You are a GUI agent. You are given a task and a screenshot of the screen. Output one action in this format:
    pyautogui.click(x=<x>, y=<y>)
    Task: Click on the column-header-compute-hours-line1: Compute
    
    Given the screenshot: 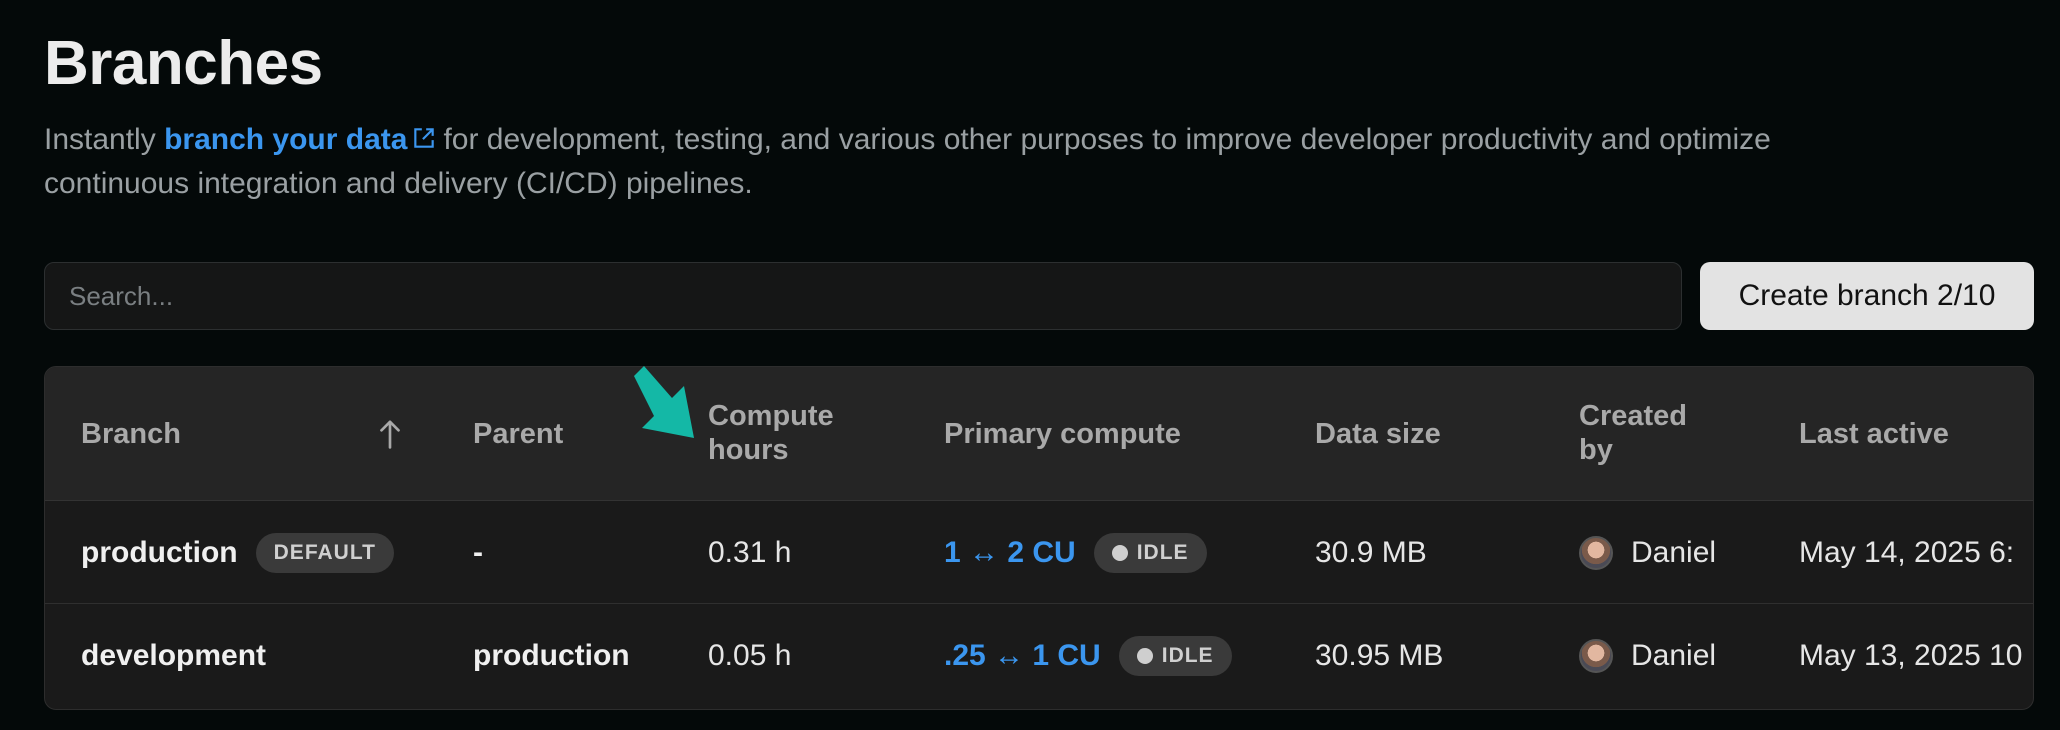 What is the action you would take?
    pyautogui.click(x=771, y=416)
    